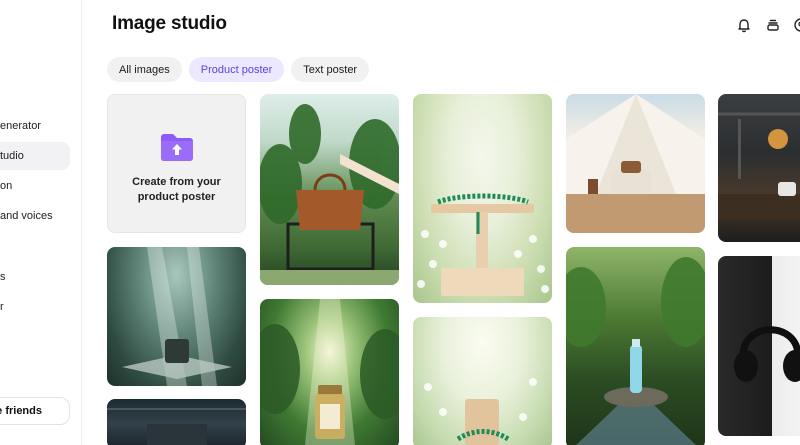 The height and width of the screenshot is (445, 800). I want to click on folder-upload-icon, so click(177, 147).